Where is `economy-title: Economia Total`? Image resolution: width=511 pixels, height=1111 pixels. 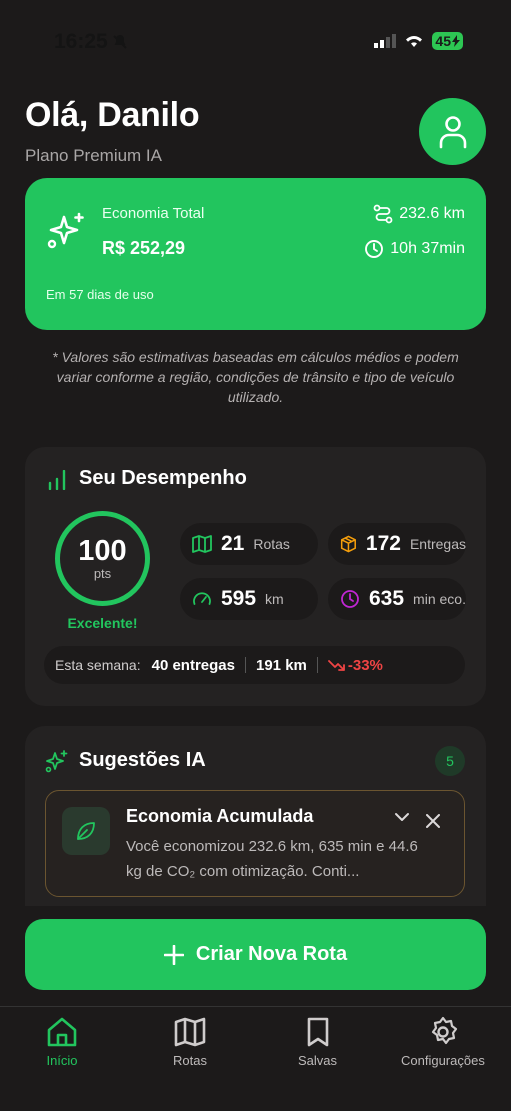
economy-title: Economia Total is located at coordinates (153, 213).